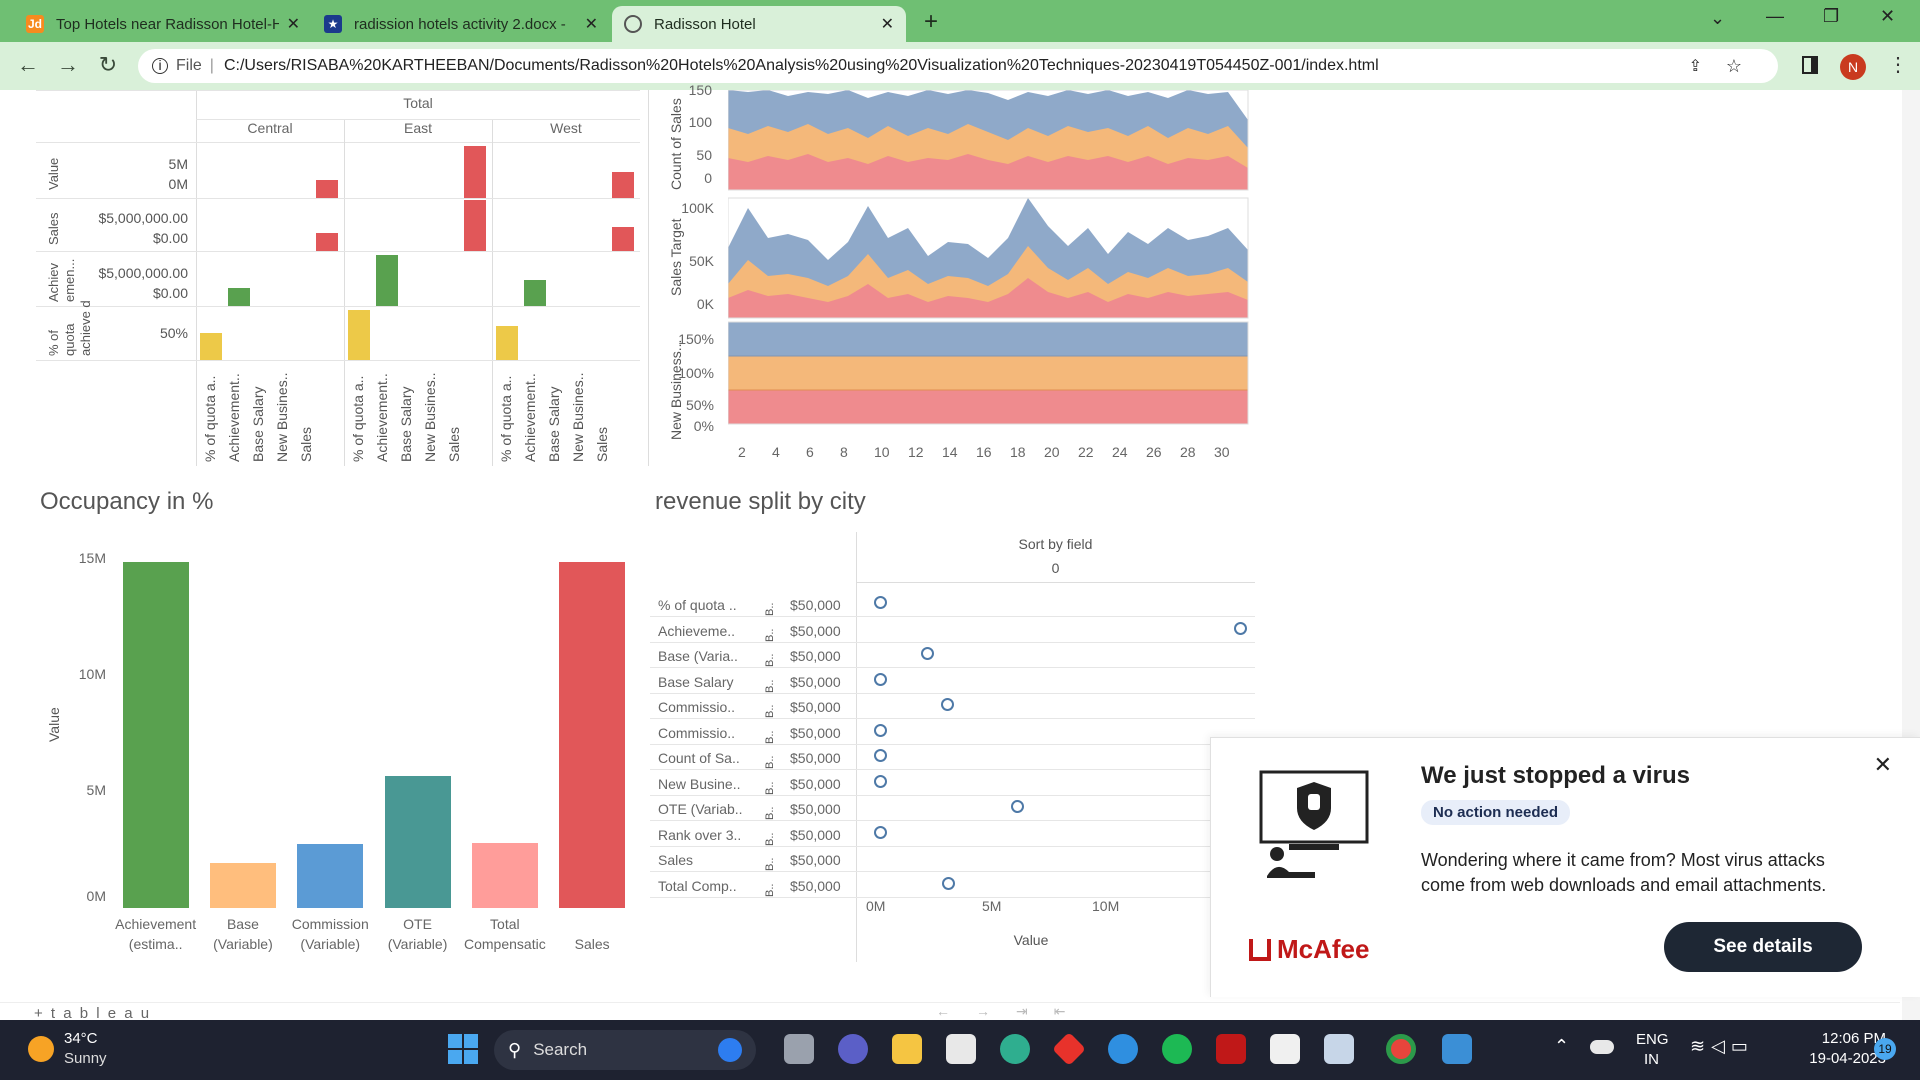  I want to click on new-tab-button: +, so click(931, 22).